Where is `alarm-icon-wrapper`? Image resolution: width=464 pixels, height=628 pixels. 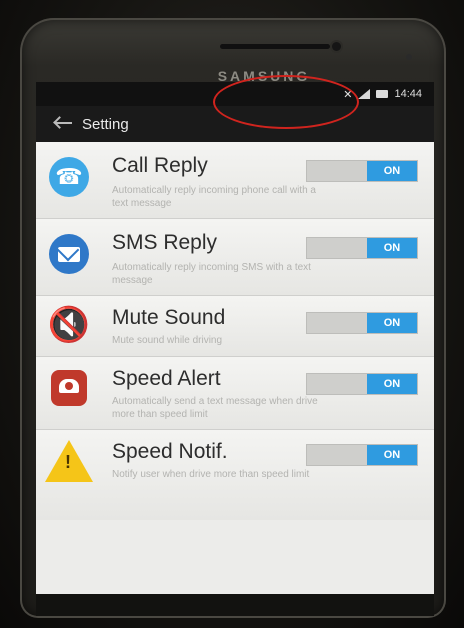 alarm-icon-wrapper is located at coordinates (69, 388).